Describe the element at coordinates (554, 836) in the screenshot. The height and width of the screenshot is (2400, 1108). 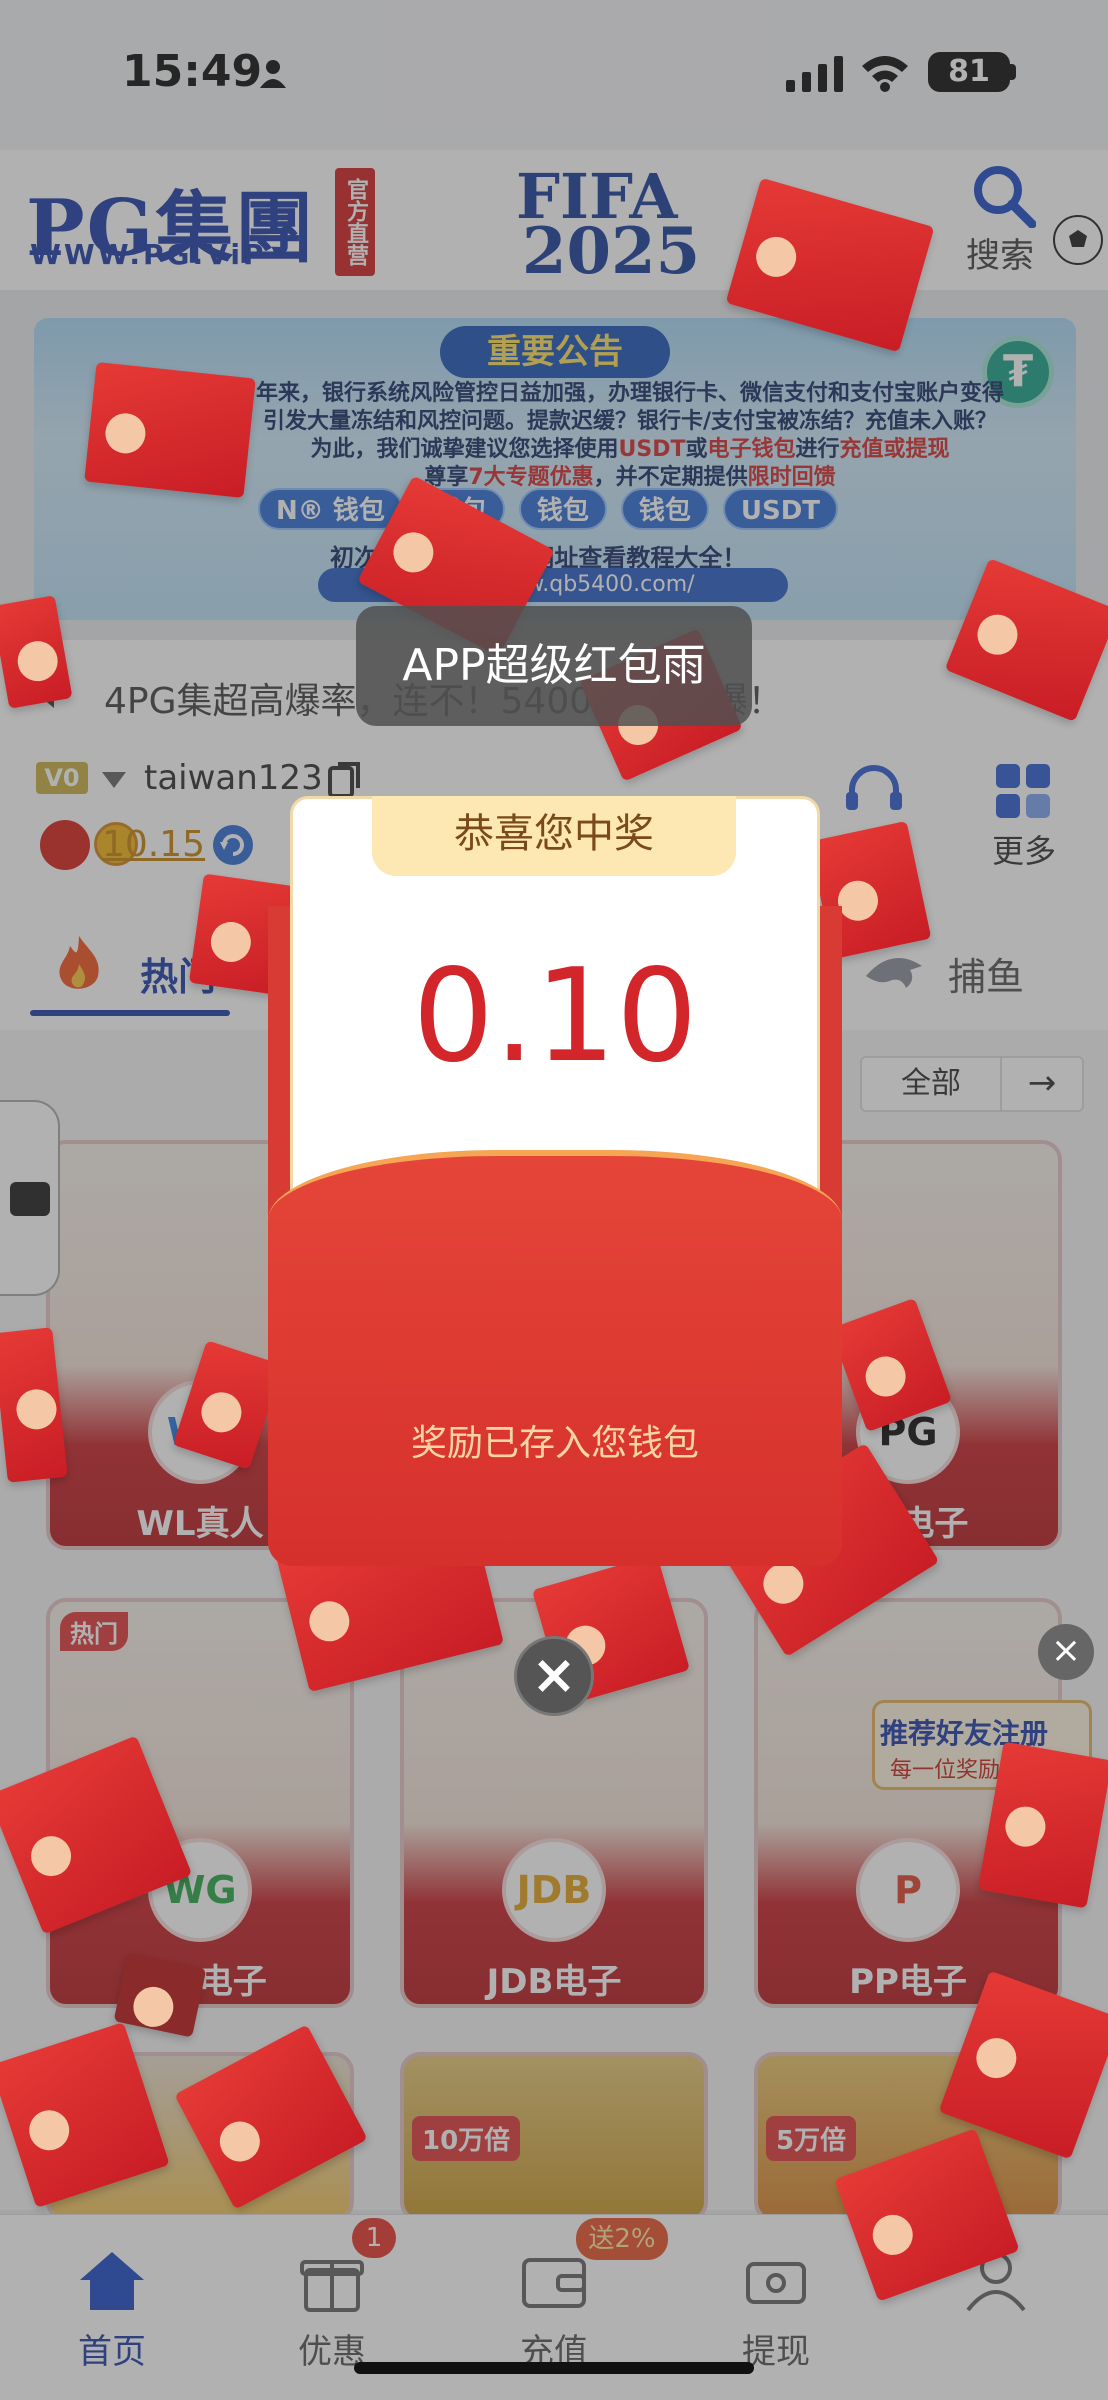
I see `prize-ribbon: 恭喜您中奖` at that location.